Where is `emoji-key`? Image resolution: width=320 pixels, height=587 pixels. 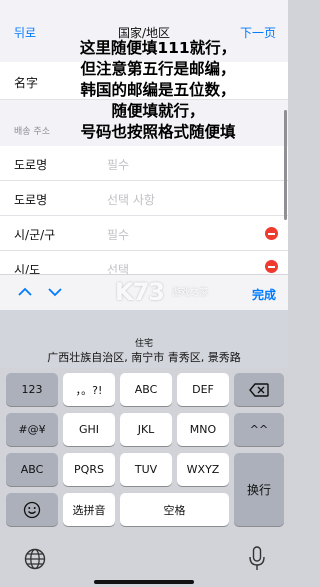
emoji-key is located at coordinates (32, 509).